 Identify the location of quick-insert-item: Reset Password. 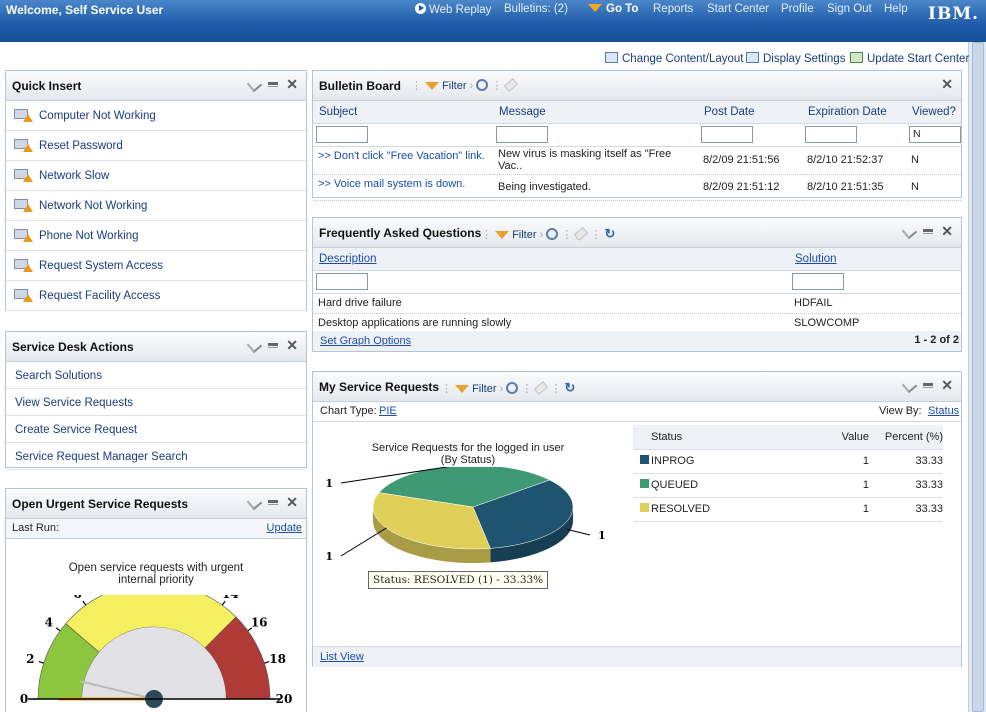
(156, 146).